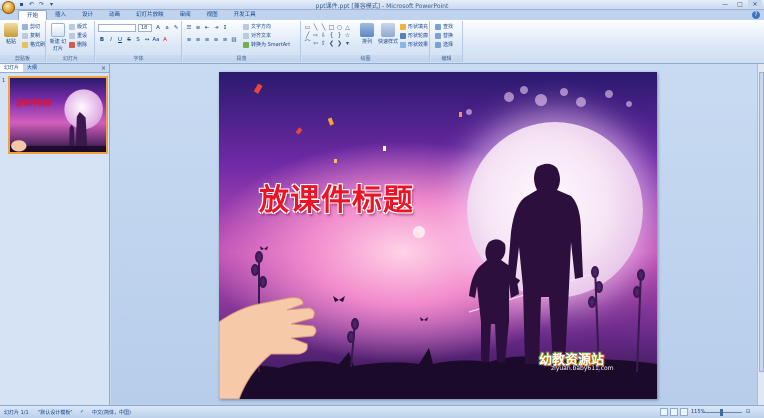  I want to click on line-spacing-icon: ↕, so click(225, 28).